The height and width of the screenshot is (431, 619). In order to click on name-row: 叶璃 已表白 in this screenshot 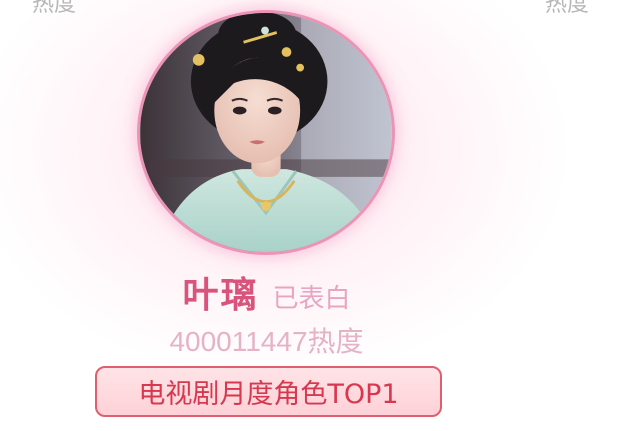, I will do `click(309, 292)`.